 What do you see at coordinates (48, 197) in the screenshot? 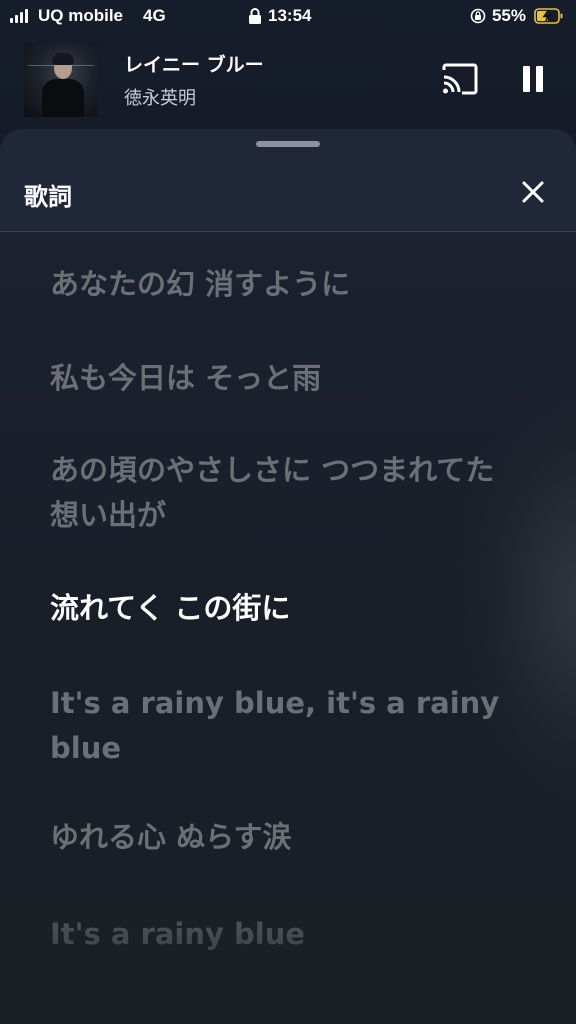
I see `lyrics-title: 歌詞` at bounding box center [48, 197].